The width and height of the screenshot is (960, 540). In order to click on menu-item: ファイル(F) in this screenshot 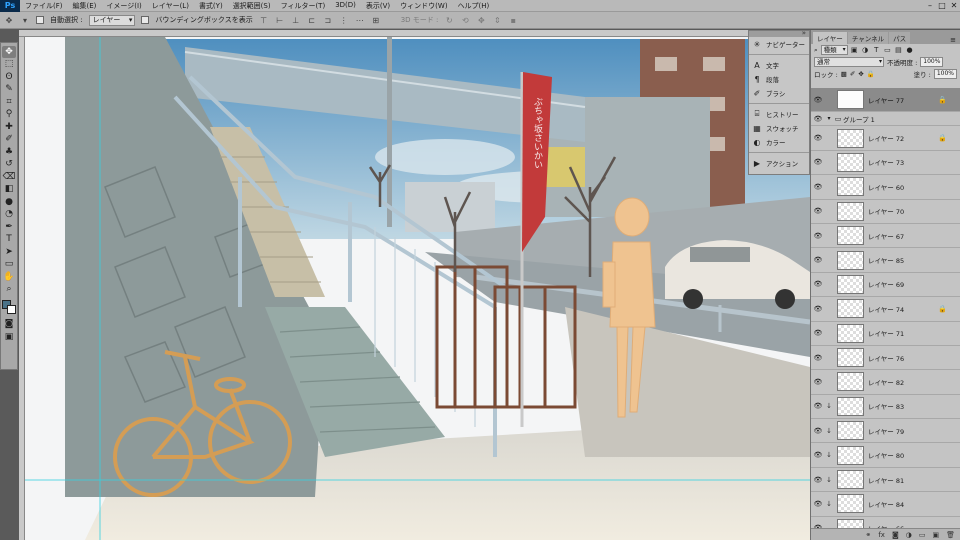, I will do `click(44, 6)`.